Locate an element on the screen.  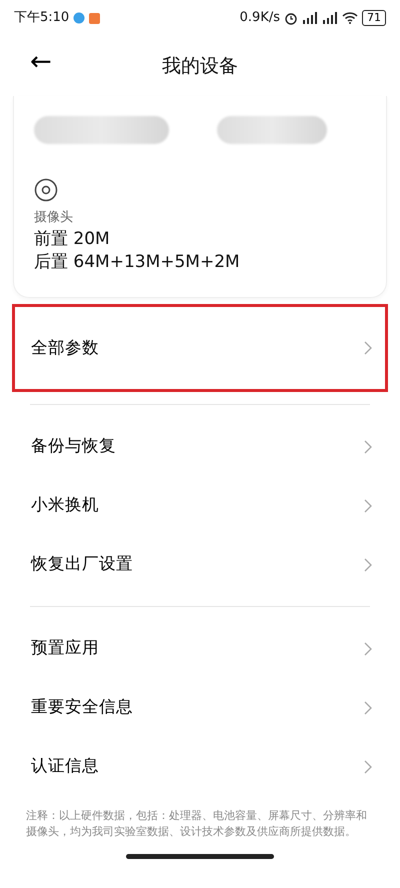
status-time: 下午5:10 is located at coordinates (42, 18).